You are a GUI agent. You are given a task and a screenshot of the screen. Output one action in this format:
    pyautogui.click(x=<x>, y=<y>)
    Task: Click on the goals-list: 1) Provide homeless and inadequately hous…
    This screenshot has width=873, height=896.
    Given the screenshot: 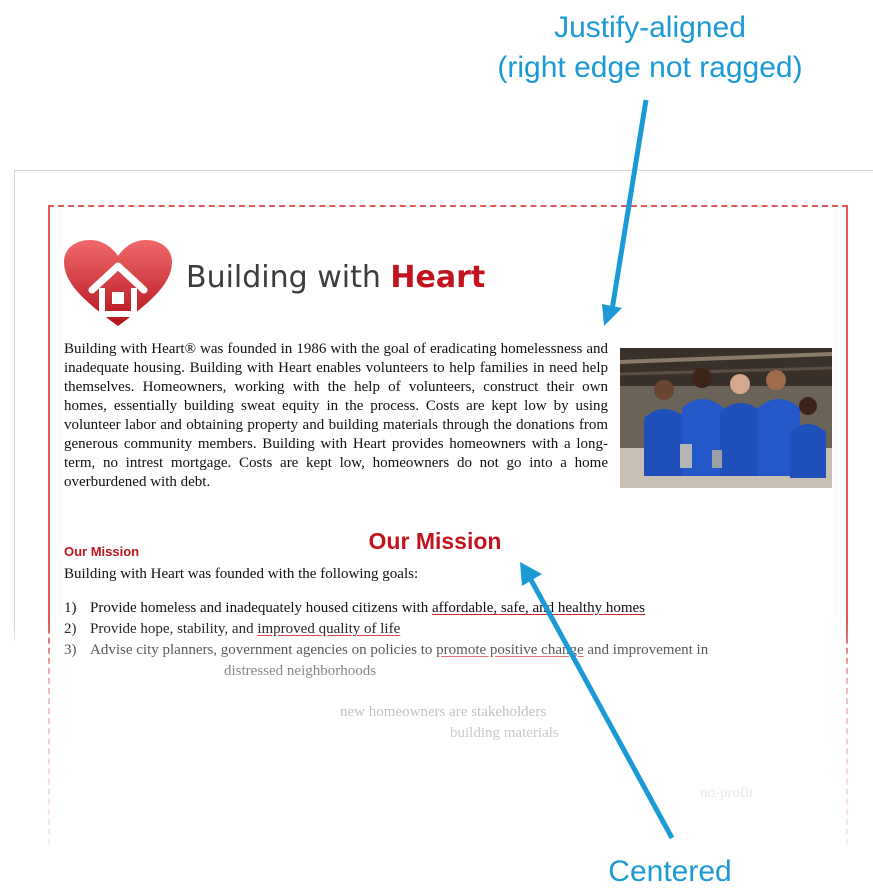 What is the action you would take?
    pyautogui.click(x=444, y=640)
    